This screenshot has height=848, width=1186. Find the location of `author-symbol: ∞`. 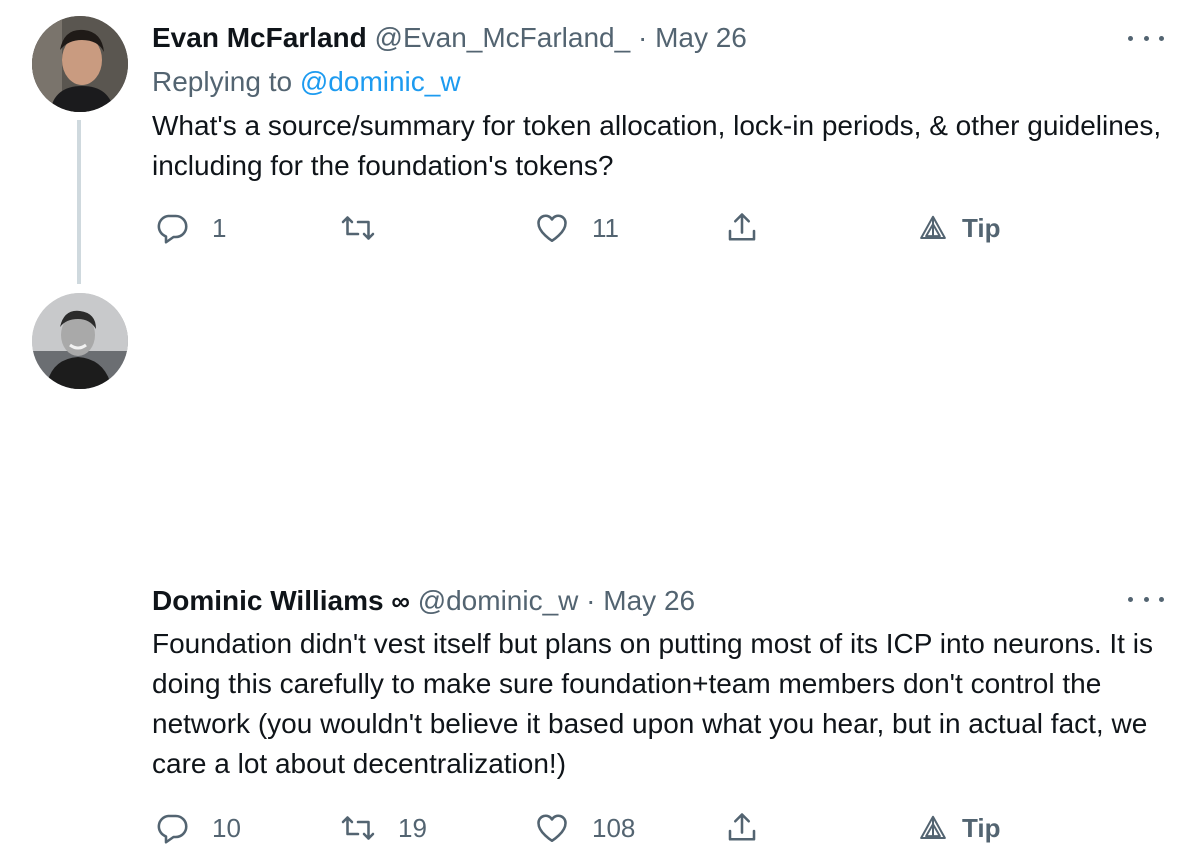

author-symbol: ∞ is located at coordinates (400, 601).